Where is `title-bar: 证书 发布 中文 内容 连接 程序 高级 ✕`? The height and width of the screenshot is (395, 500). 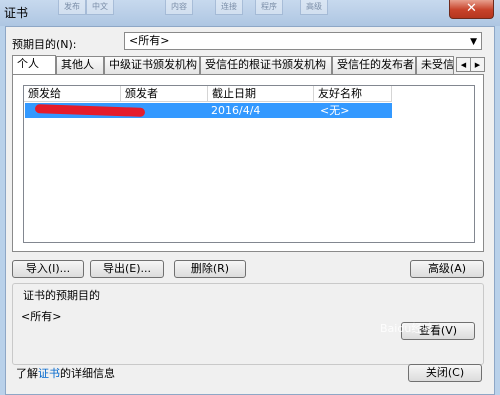 title-bar: 证书 发布 中文 内容 连接 程序 高级 ✕ is located at coordinates (250, 13).